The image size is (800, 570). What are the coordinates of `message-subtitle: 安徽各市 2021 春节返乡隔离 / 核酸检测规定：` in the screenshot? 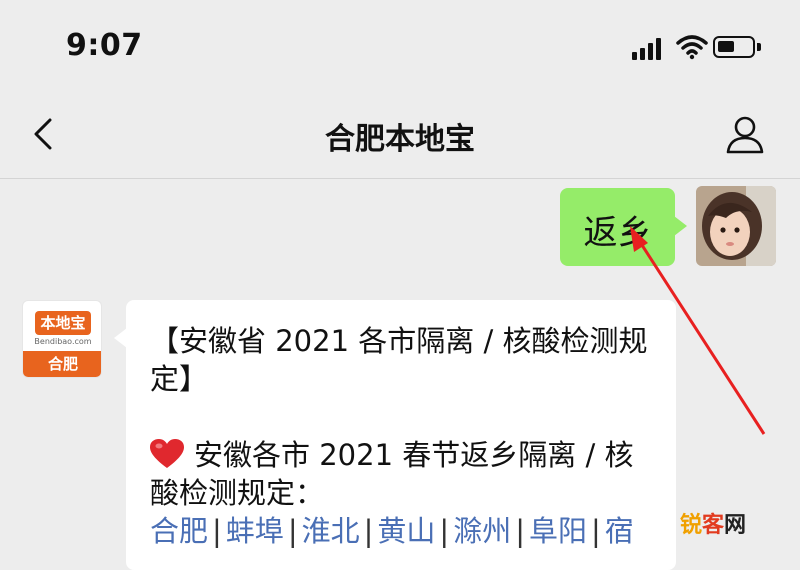 It's located at (405, 474).